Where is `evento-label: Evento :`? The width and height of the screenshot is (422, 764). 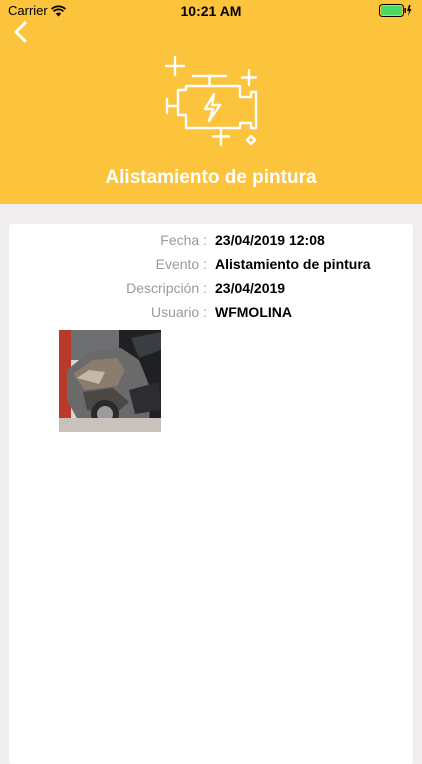 evento-label: Evento : is located at coordinates (181, 264).